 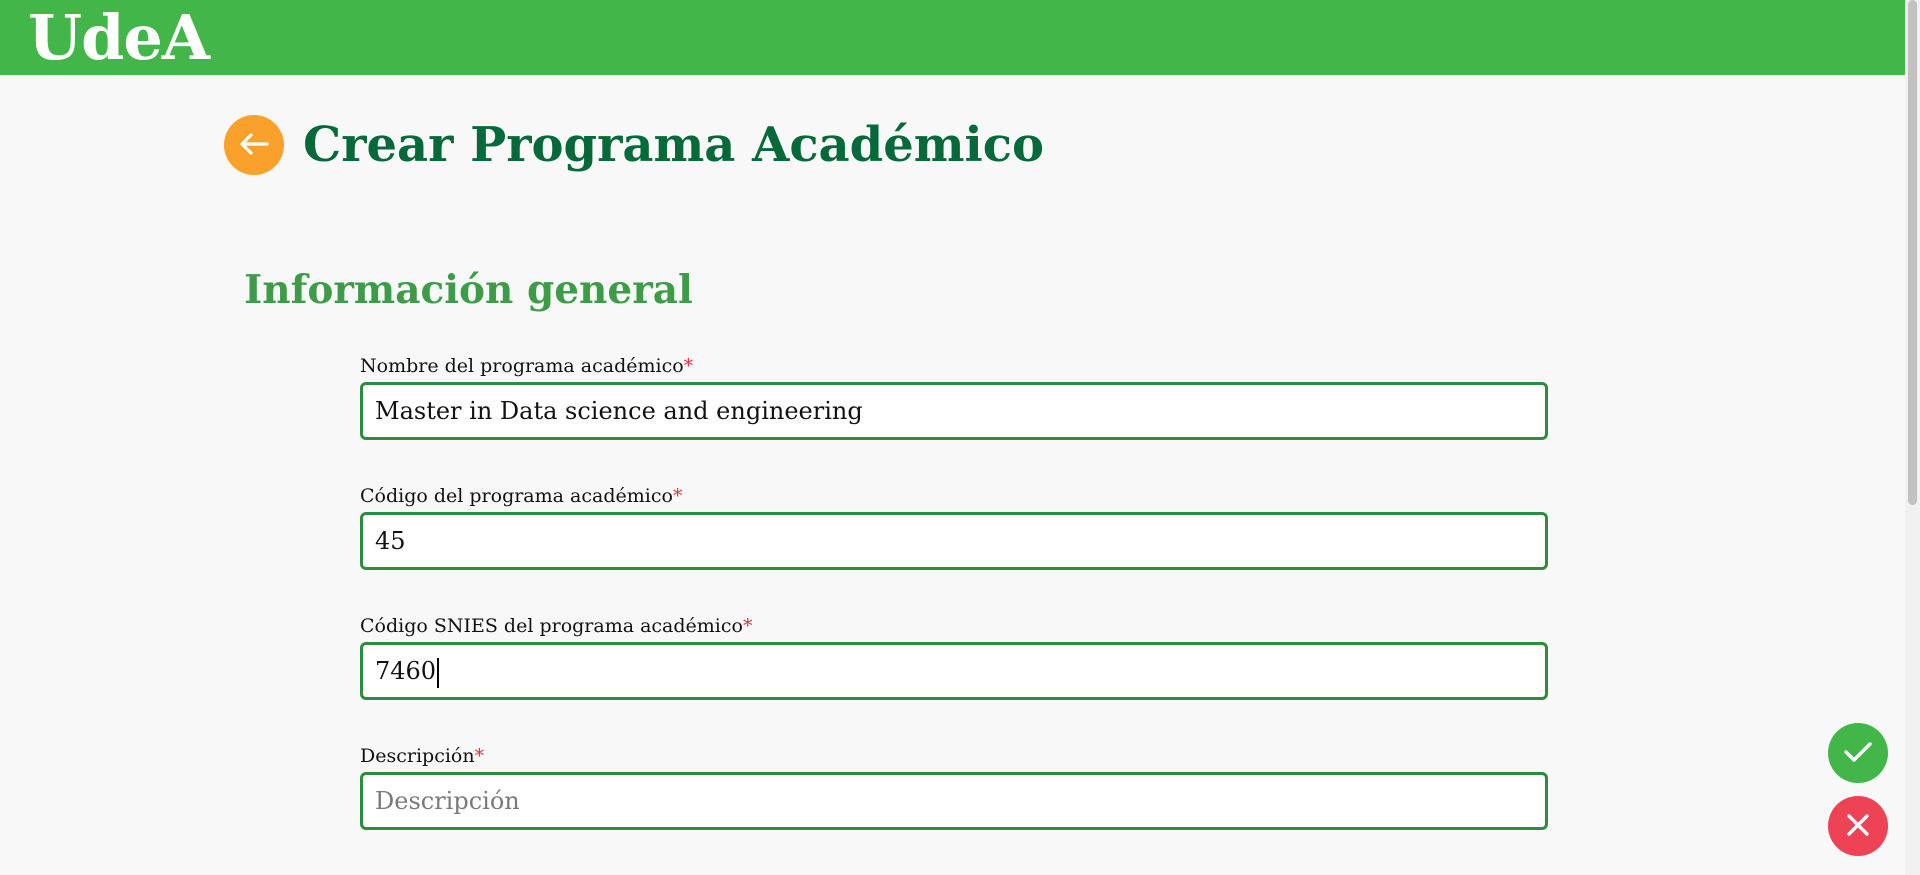 What do you see at coordinates (422, 756) in the screenshot?
I see `description-label: Descripción*` at bounding box center [422, 756].